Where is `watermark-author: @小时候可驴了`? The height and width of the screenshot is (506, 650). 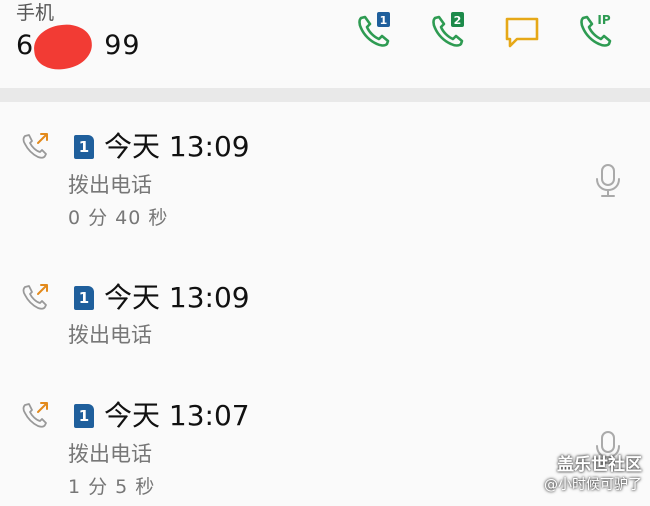 watermark-author: @小时候可驴了 is located at coordinates (593, 485).